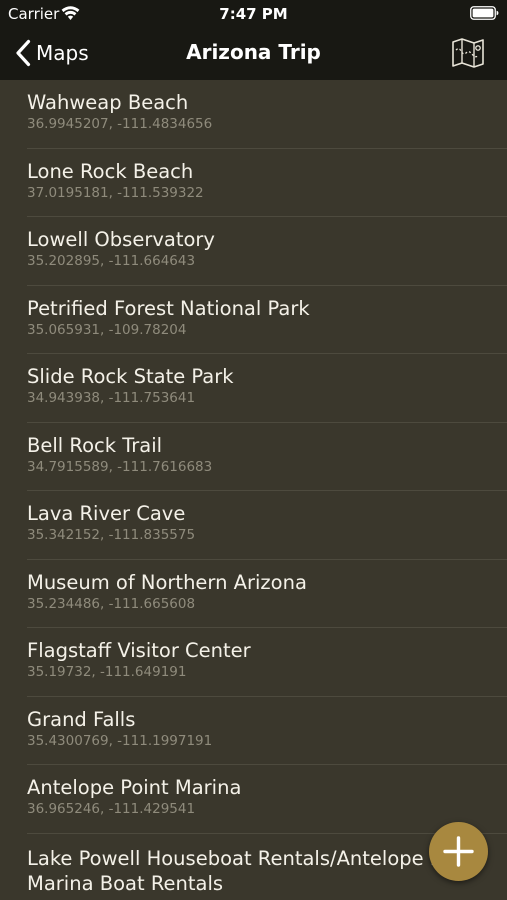 The image size is (507, 900). What do you see at coordinates (106, 513) in the screenshot?
I see `location-name: Lava River Cave` at bounding box center [106, 513].